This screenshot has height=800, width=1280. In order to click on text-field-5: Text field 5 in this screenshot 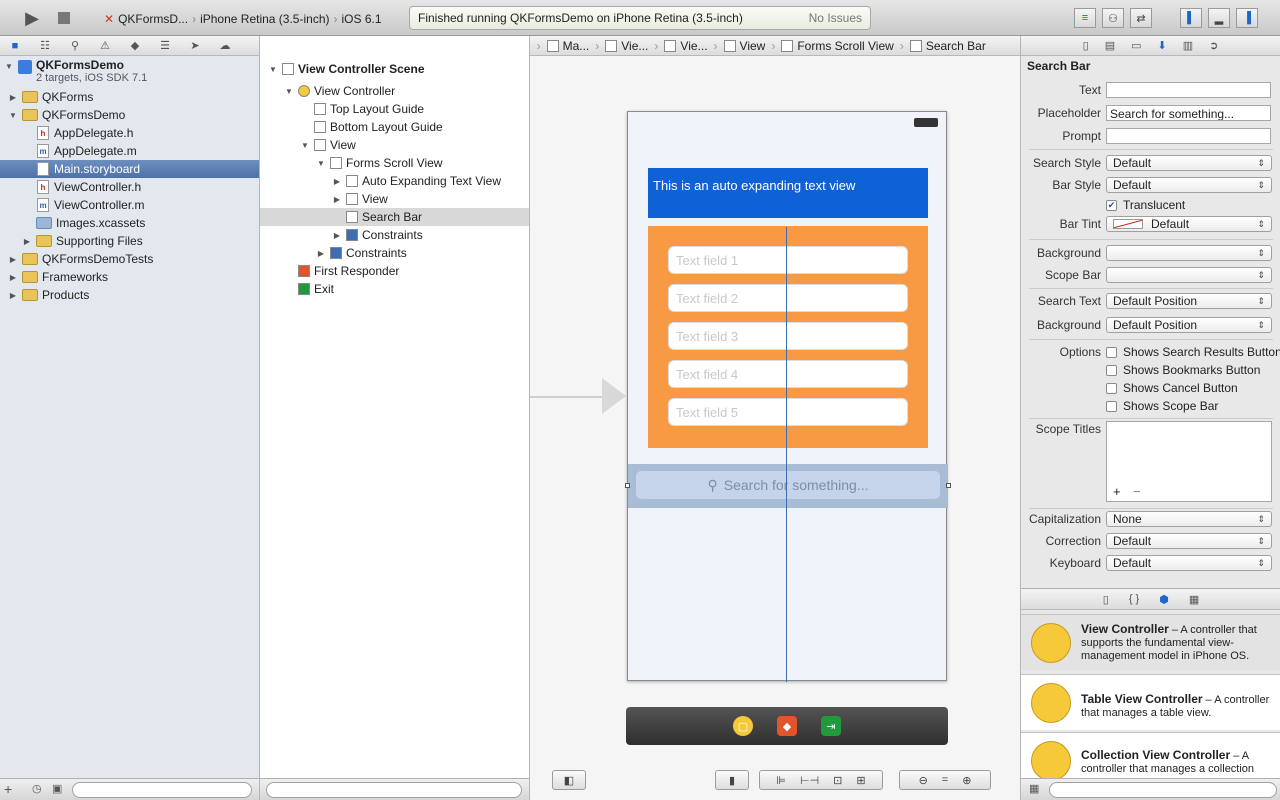, I will do `click(788, 412)`.